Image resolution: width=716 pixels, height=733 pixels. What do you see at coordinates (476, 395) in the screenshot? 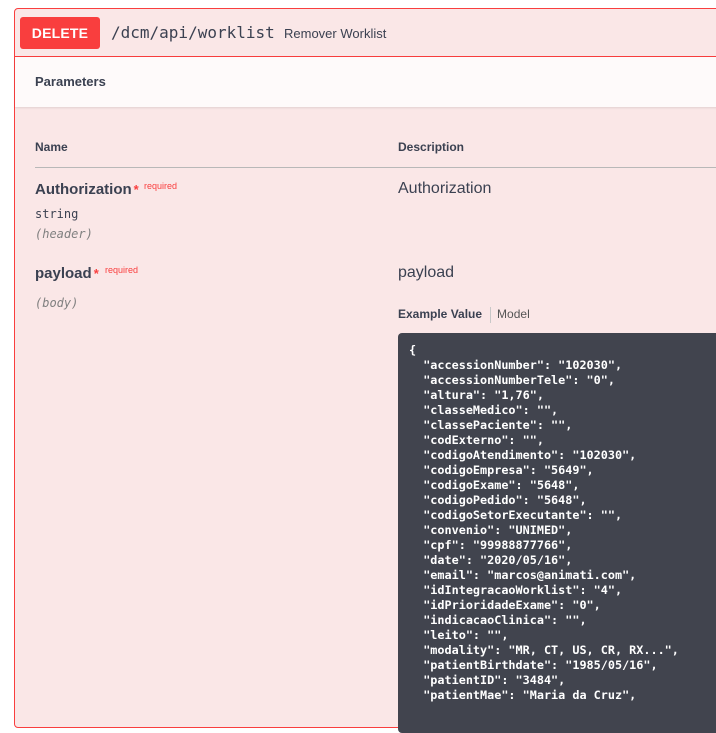
I see `code-line: "altura": "1,76",` at bounding box center [476, 395].